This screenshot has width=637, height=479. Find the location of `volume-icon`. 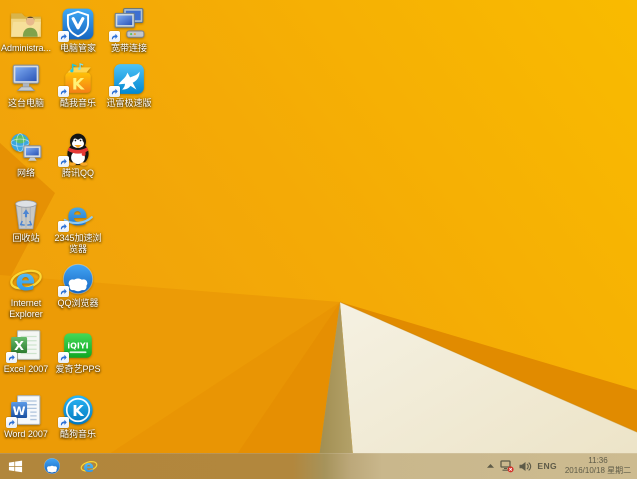

volume-icon is located at coordinates (525, 466).